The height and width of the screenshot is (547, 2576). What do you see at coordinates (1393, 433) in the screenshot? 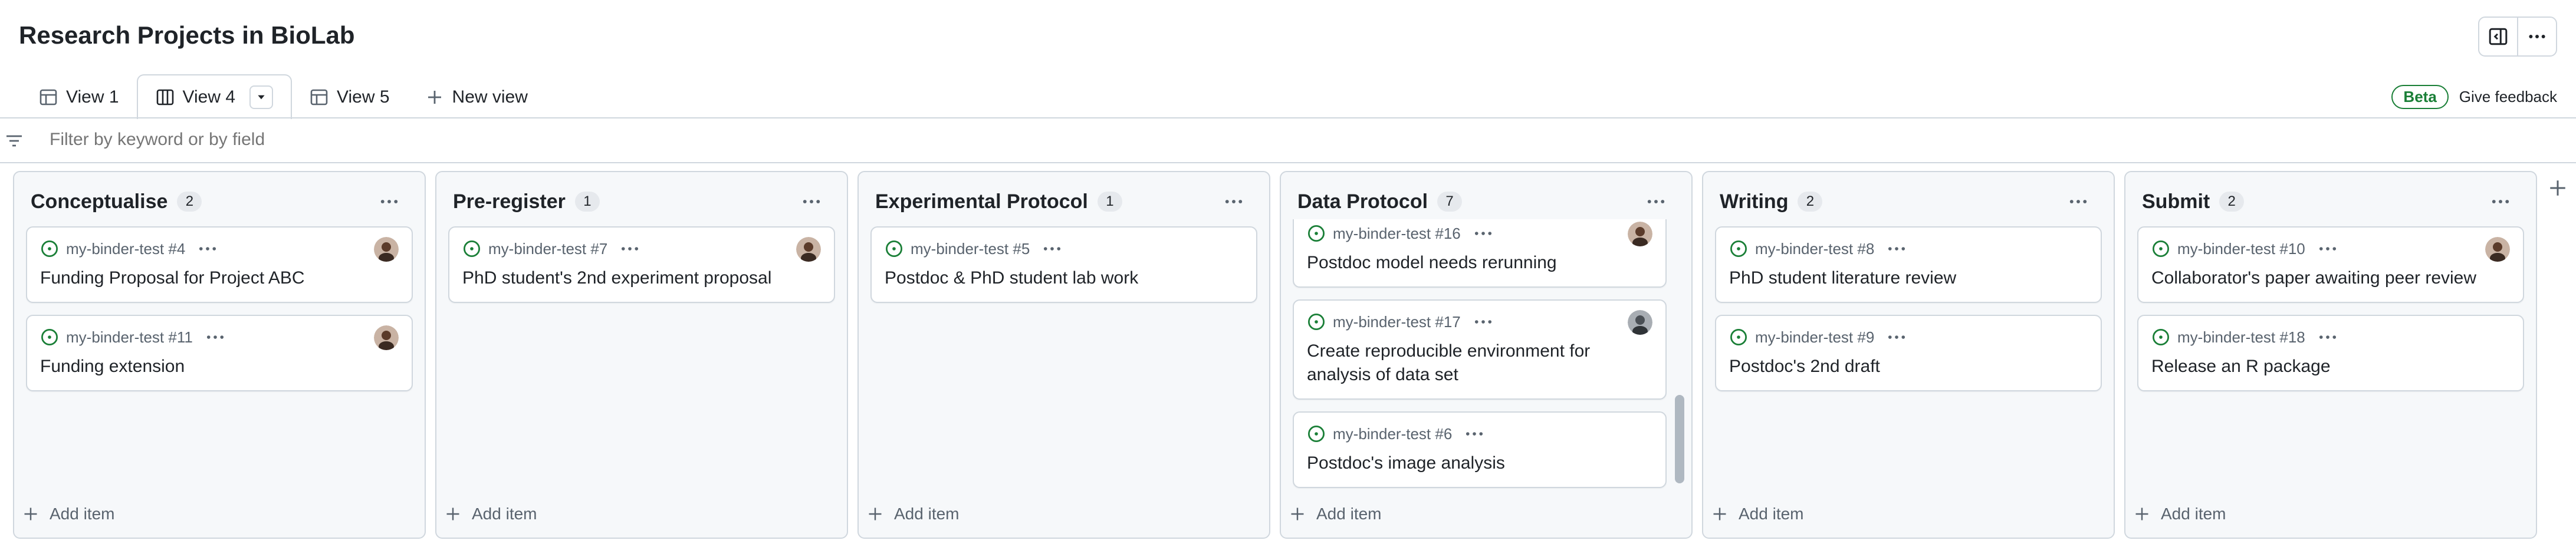
I see `card-ref: my-binder-test #6` at bounding box center [1393, 433].